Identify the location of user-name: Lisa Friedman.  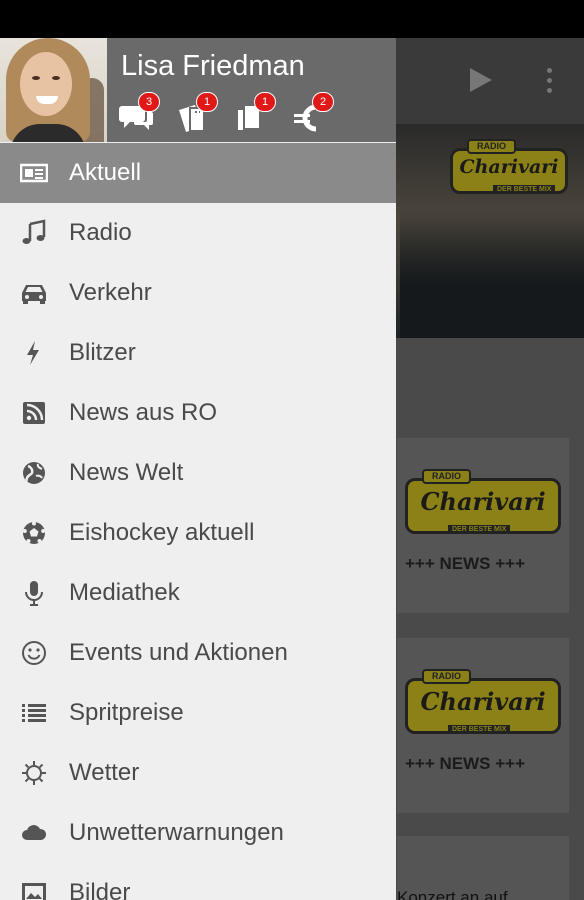
(213, 66).